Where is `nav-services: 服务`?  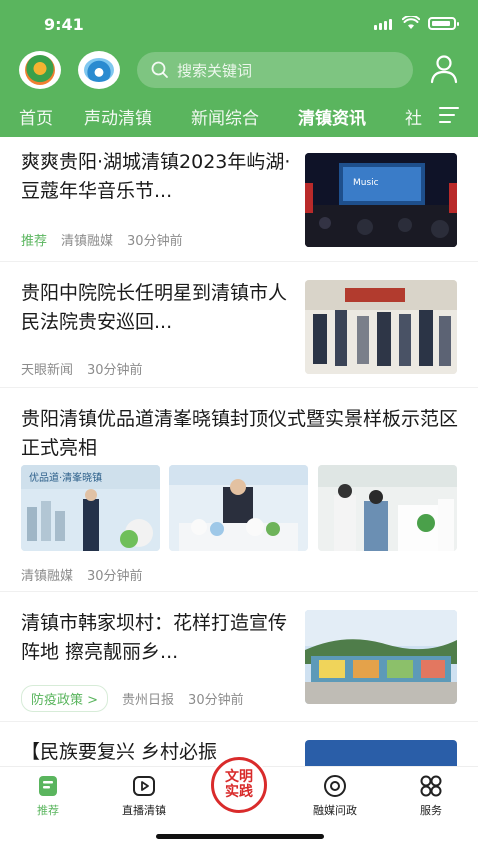 nav-services: 服务 is located at coordinates (431, 794).